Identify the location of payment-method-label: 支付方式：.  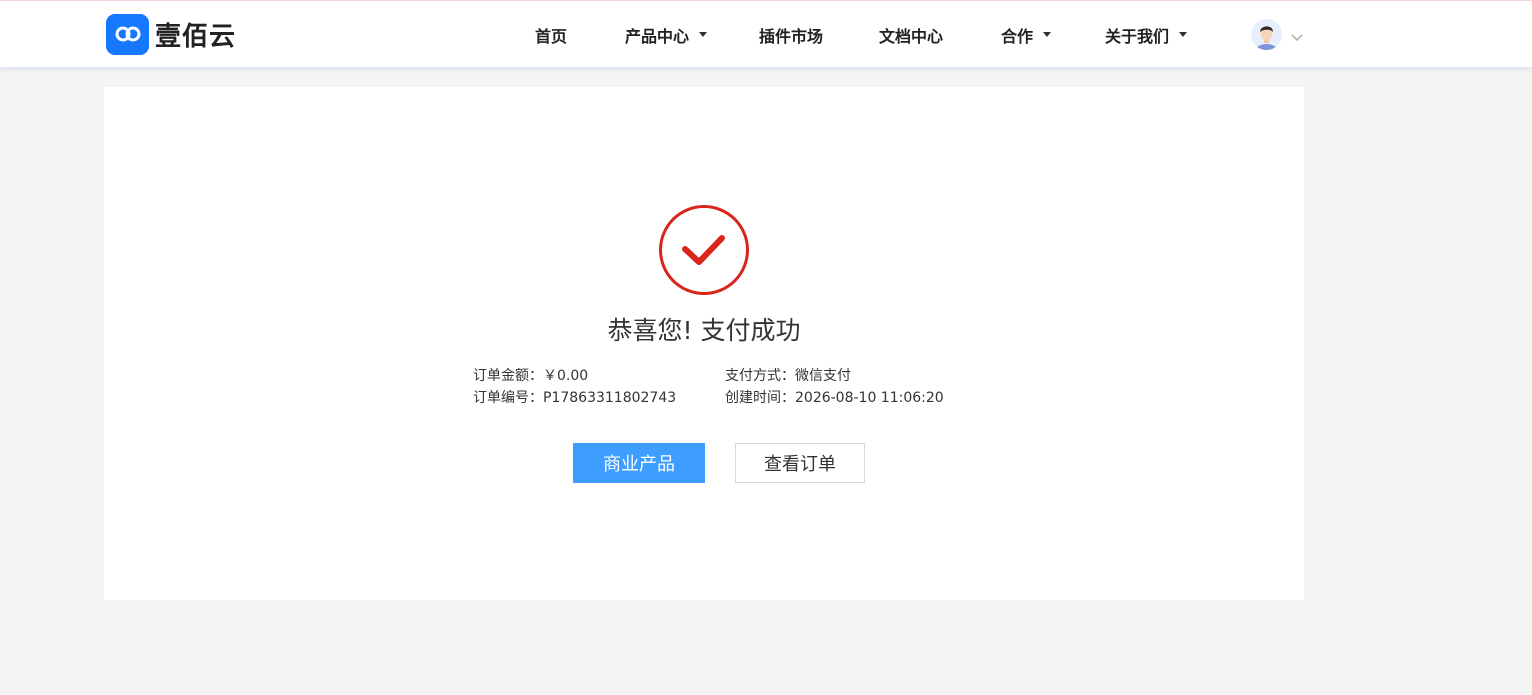
(760, 376).